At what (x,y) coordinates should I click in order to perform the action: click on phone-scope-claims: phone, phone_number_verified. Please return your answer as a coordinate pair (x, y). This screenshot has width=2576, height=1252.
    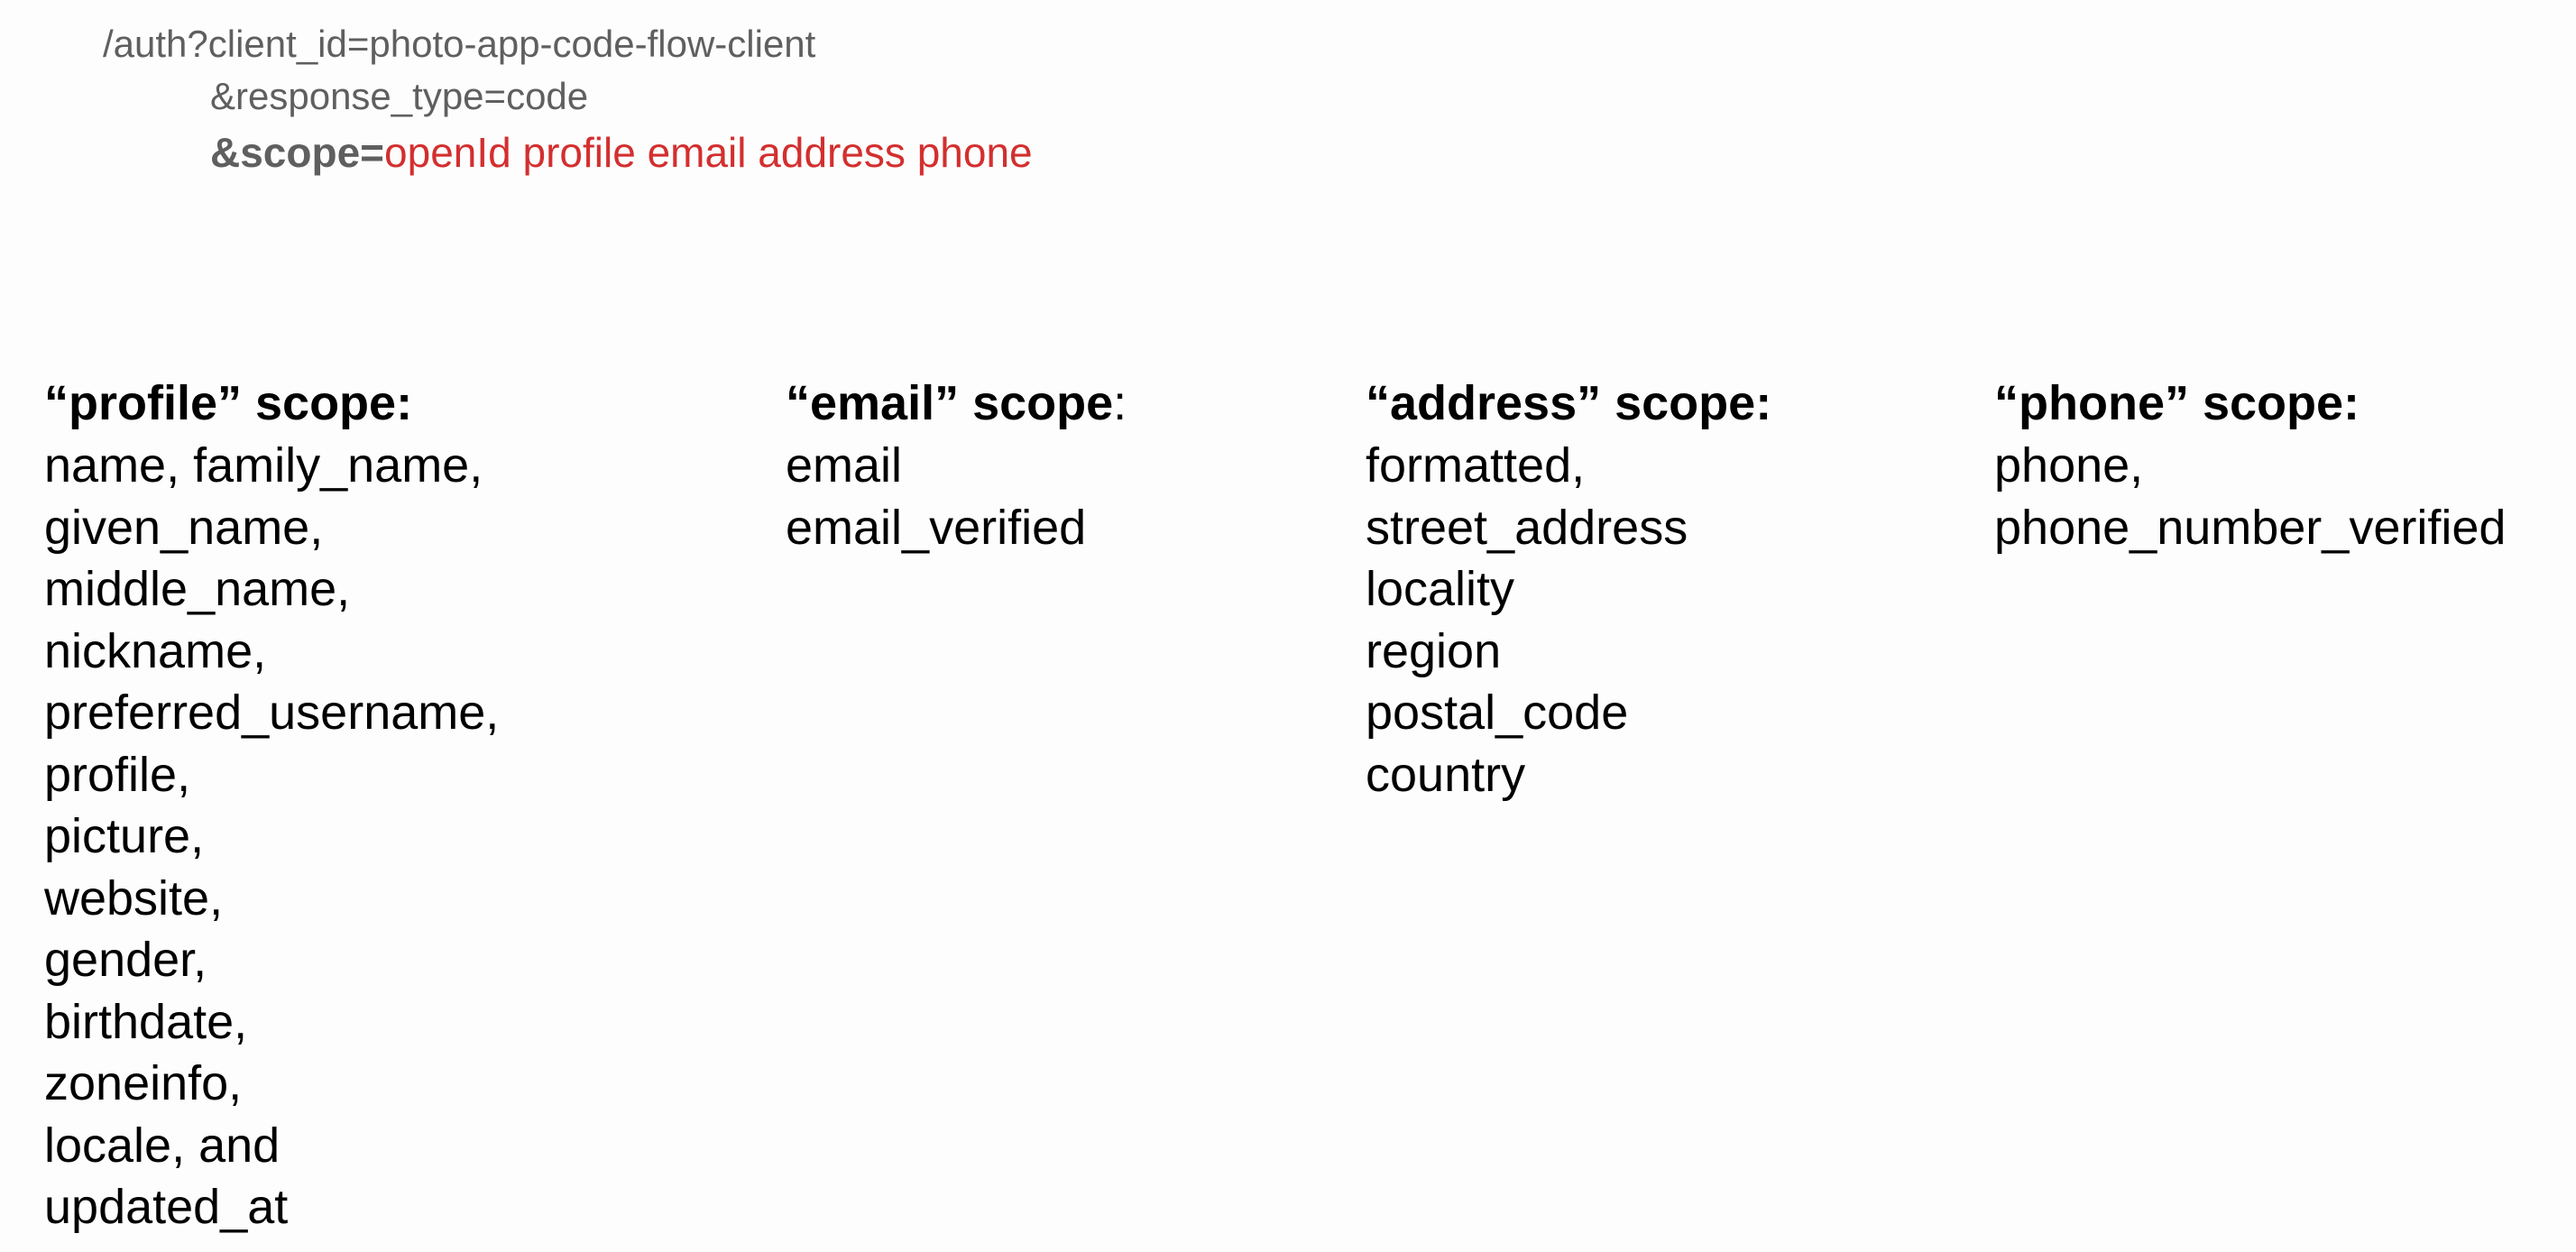
    Looking at the image, I should click on (2250, 497).